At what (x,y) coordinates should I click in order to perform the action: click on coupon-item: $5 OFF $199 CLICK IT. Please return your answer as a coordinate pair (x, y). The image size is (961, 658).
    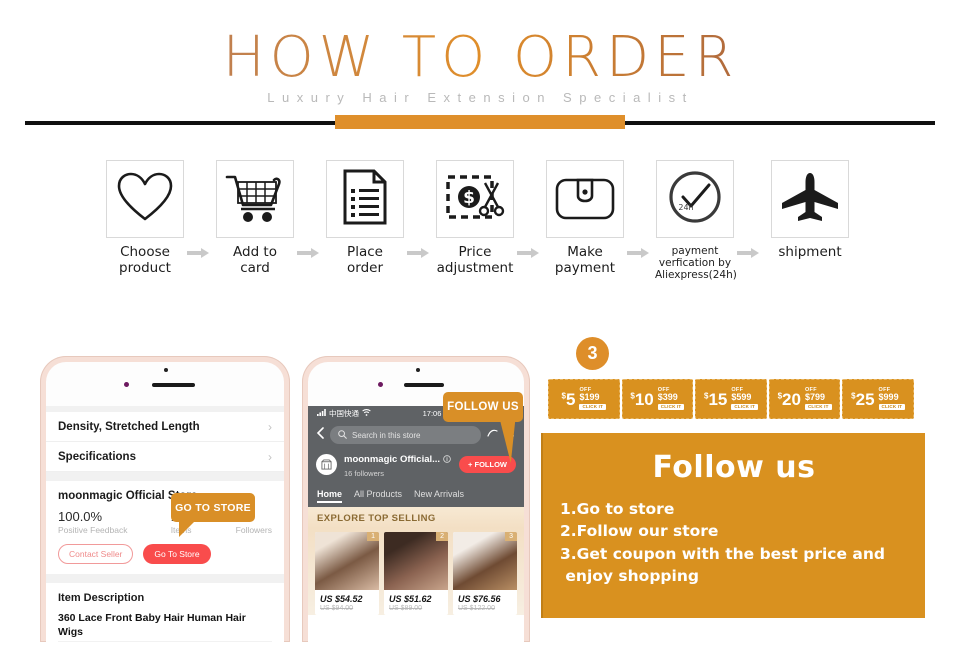
    Looking at the image, I should click on (584, 399).